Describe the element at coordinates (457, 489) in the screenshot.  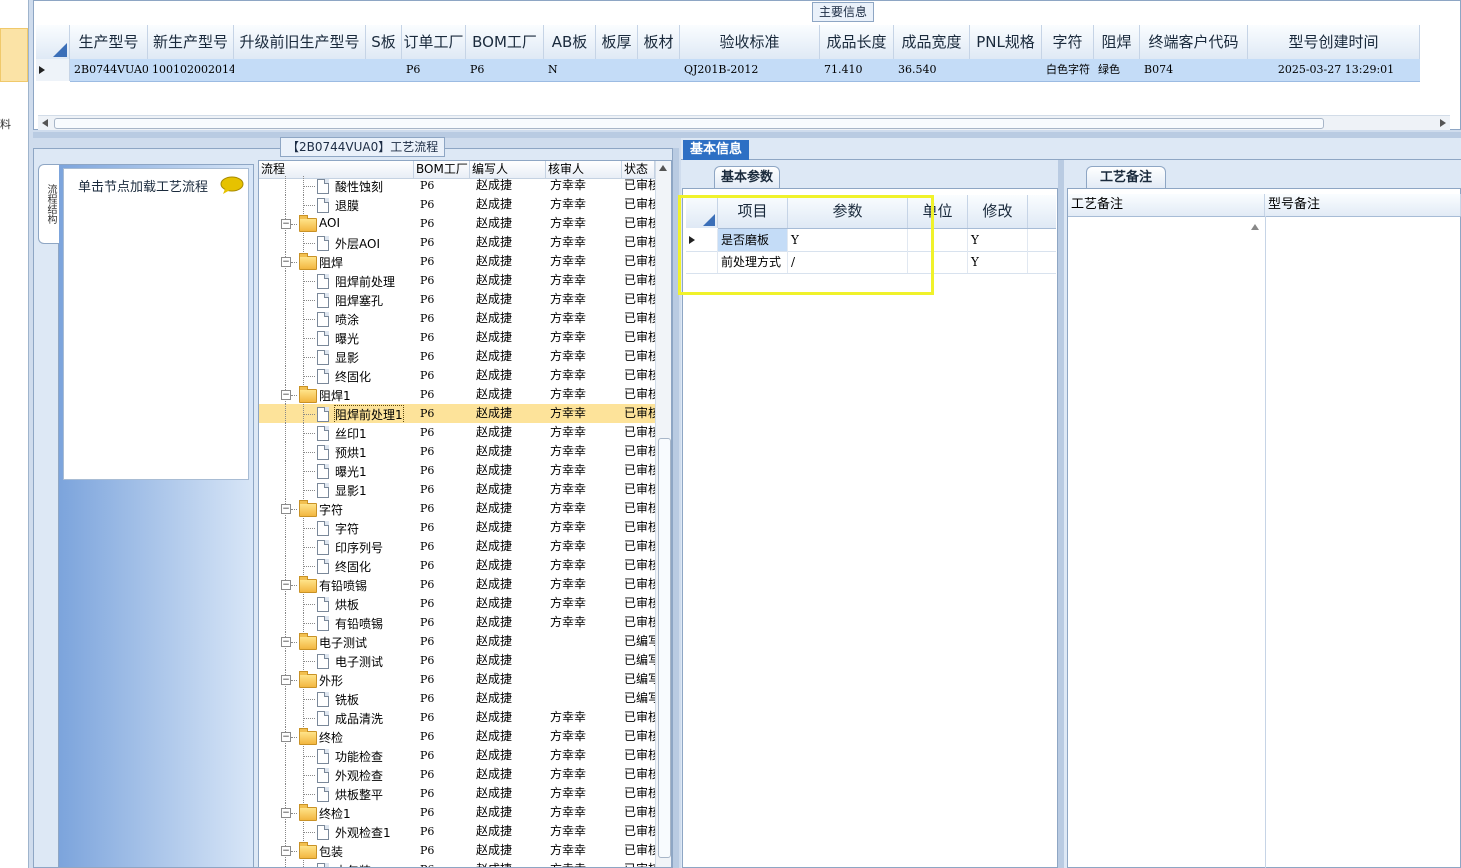
I see `process-tree-row: 显影1 P6 赵成捷 方幸幸 已审核` at that location.